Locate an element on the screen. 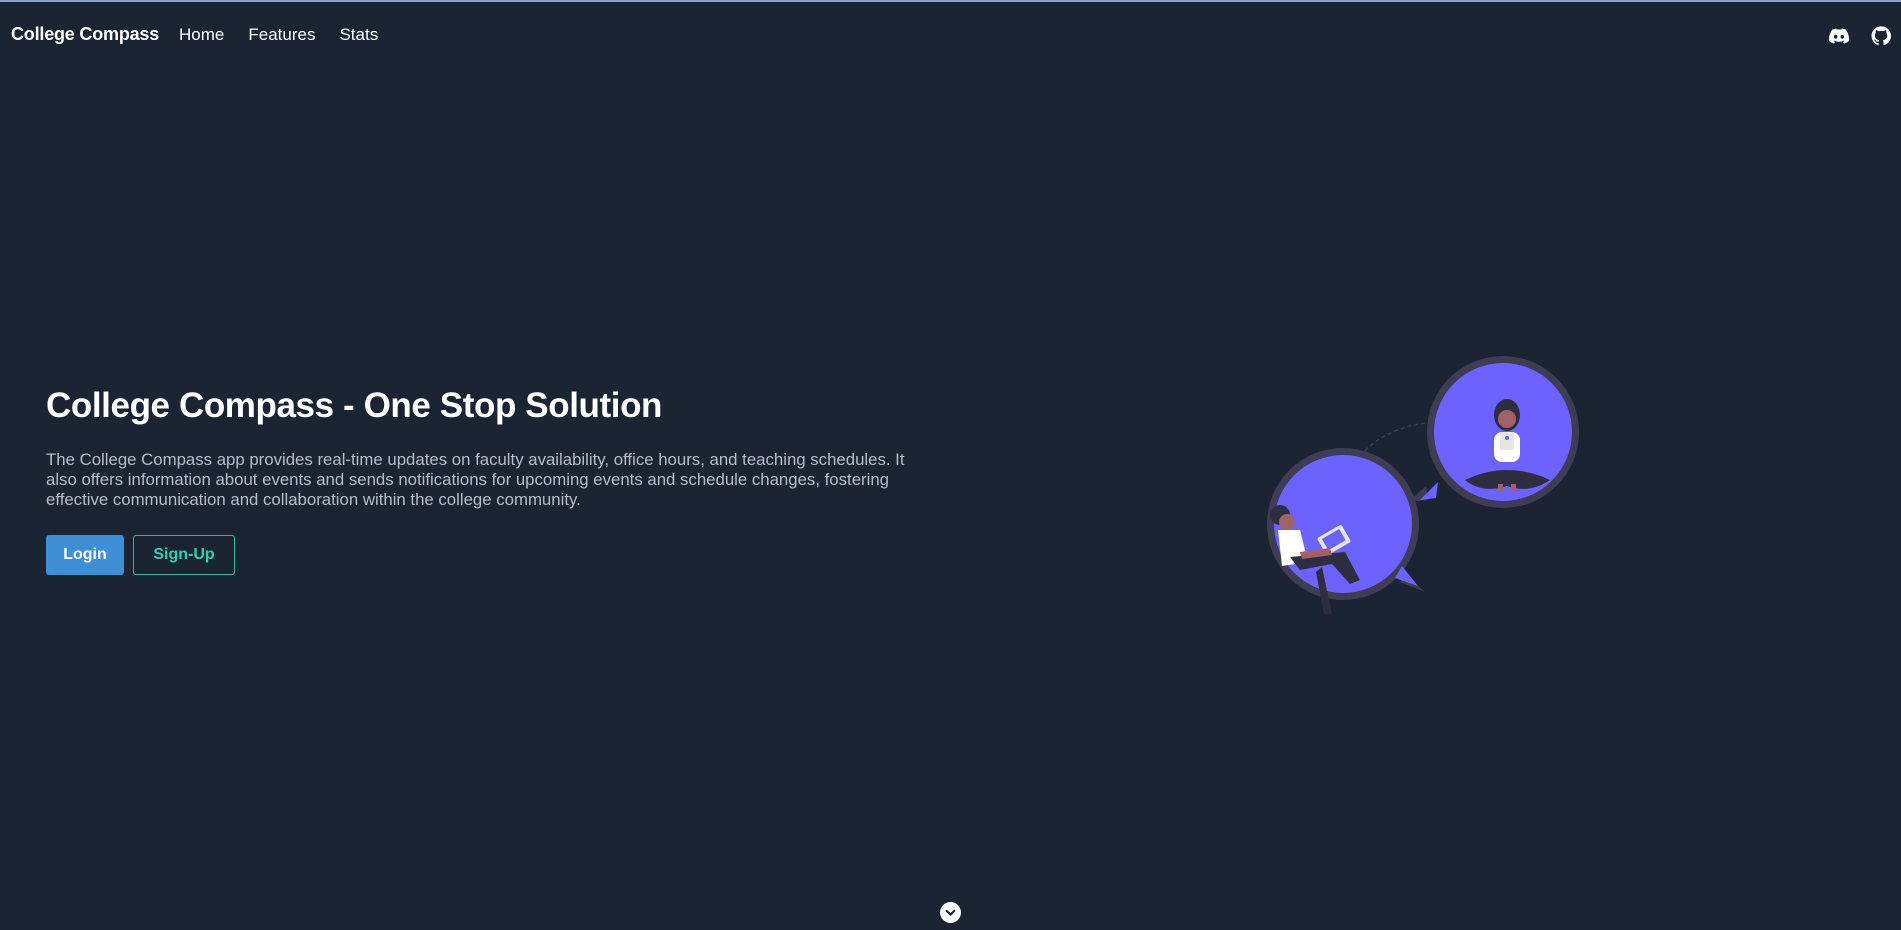 The height and width of the screenshot is (930, 1901). hero-buttons: Login Sign-Up is located at coordinates (140, 555).